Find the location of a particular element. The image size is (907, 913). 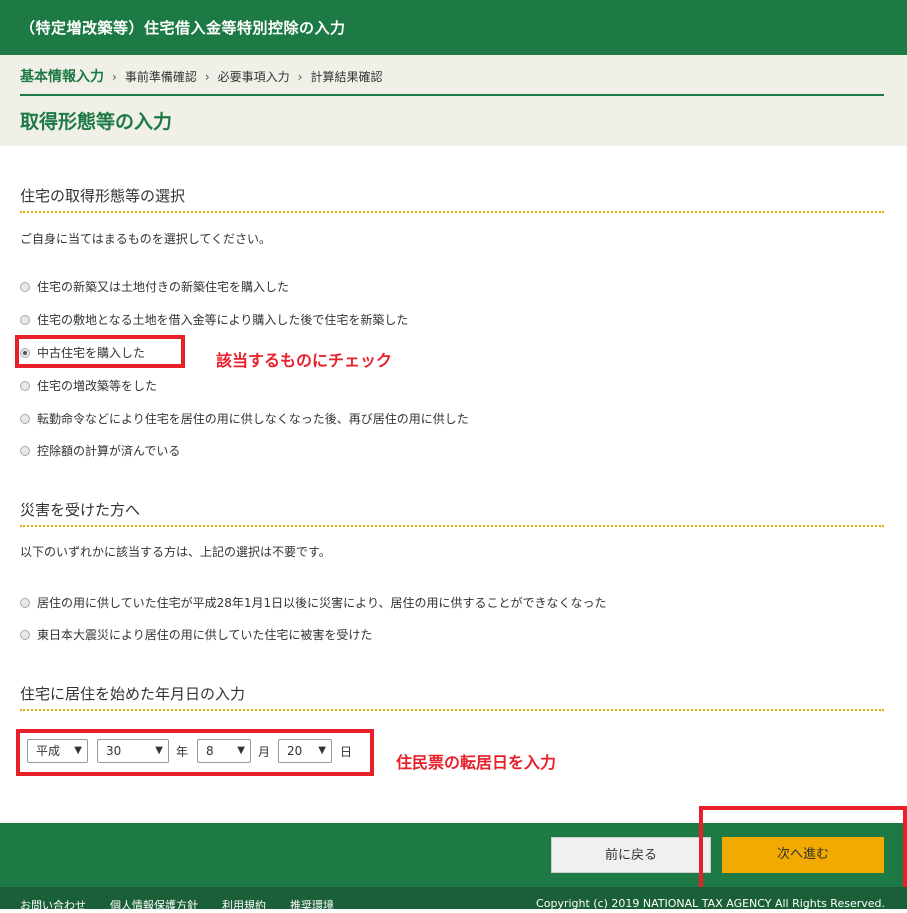

app-header: （特定増改築等）住宅借入金等特別控除の入力 is located at coordinates (453, 27).